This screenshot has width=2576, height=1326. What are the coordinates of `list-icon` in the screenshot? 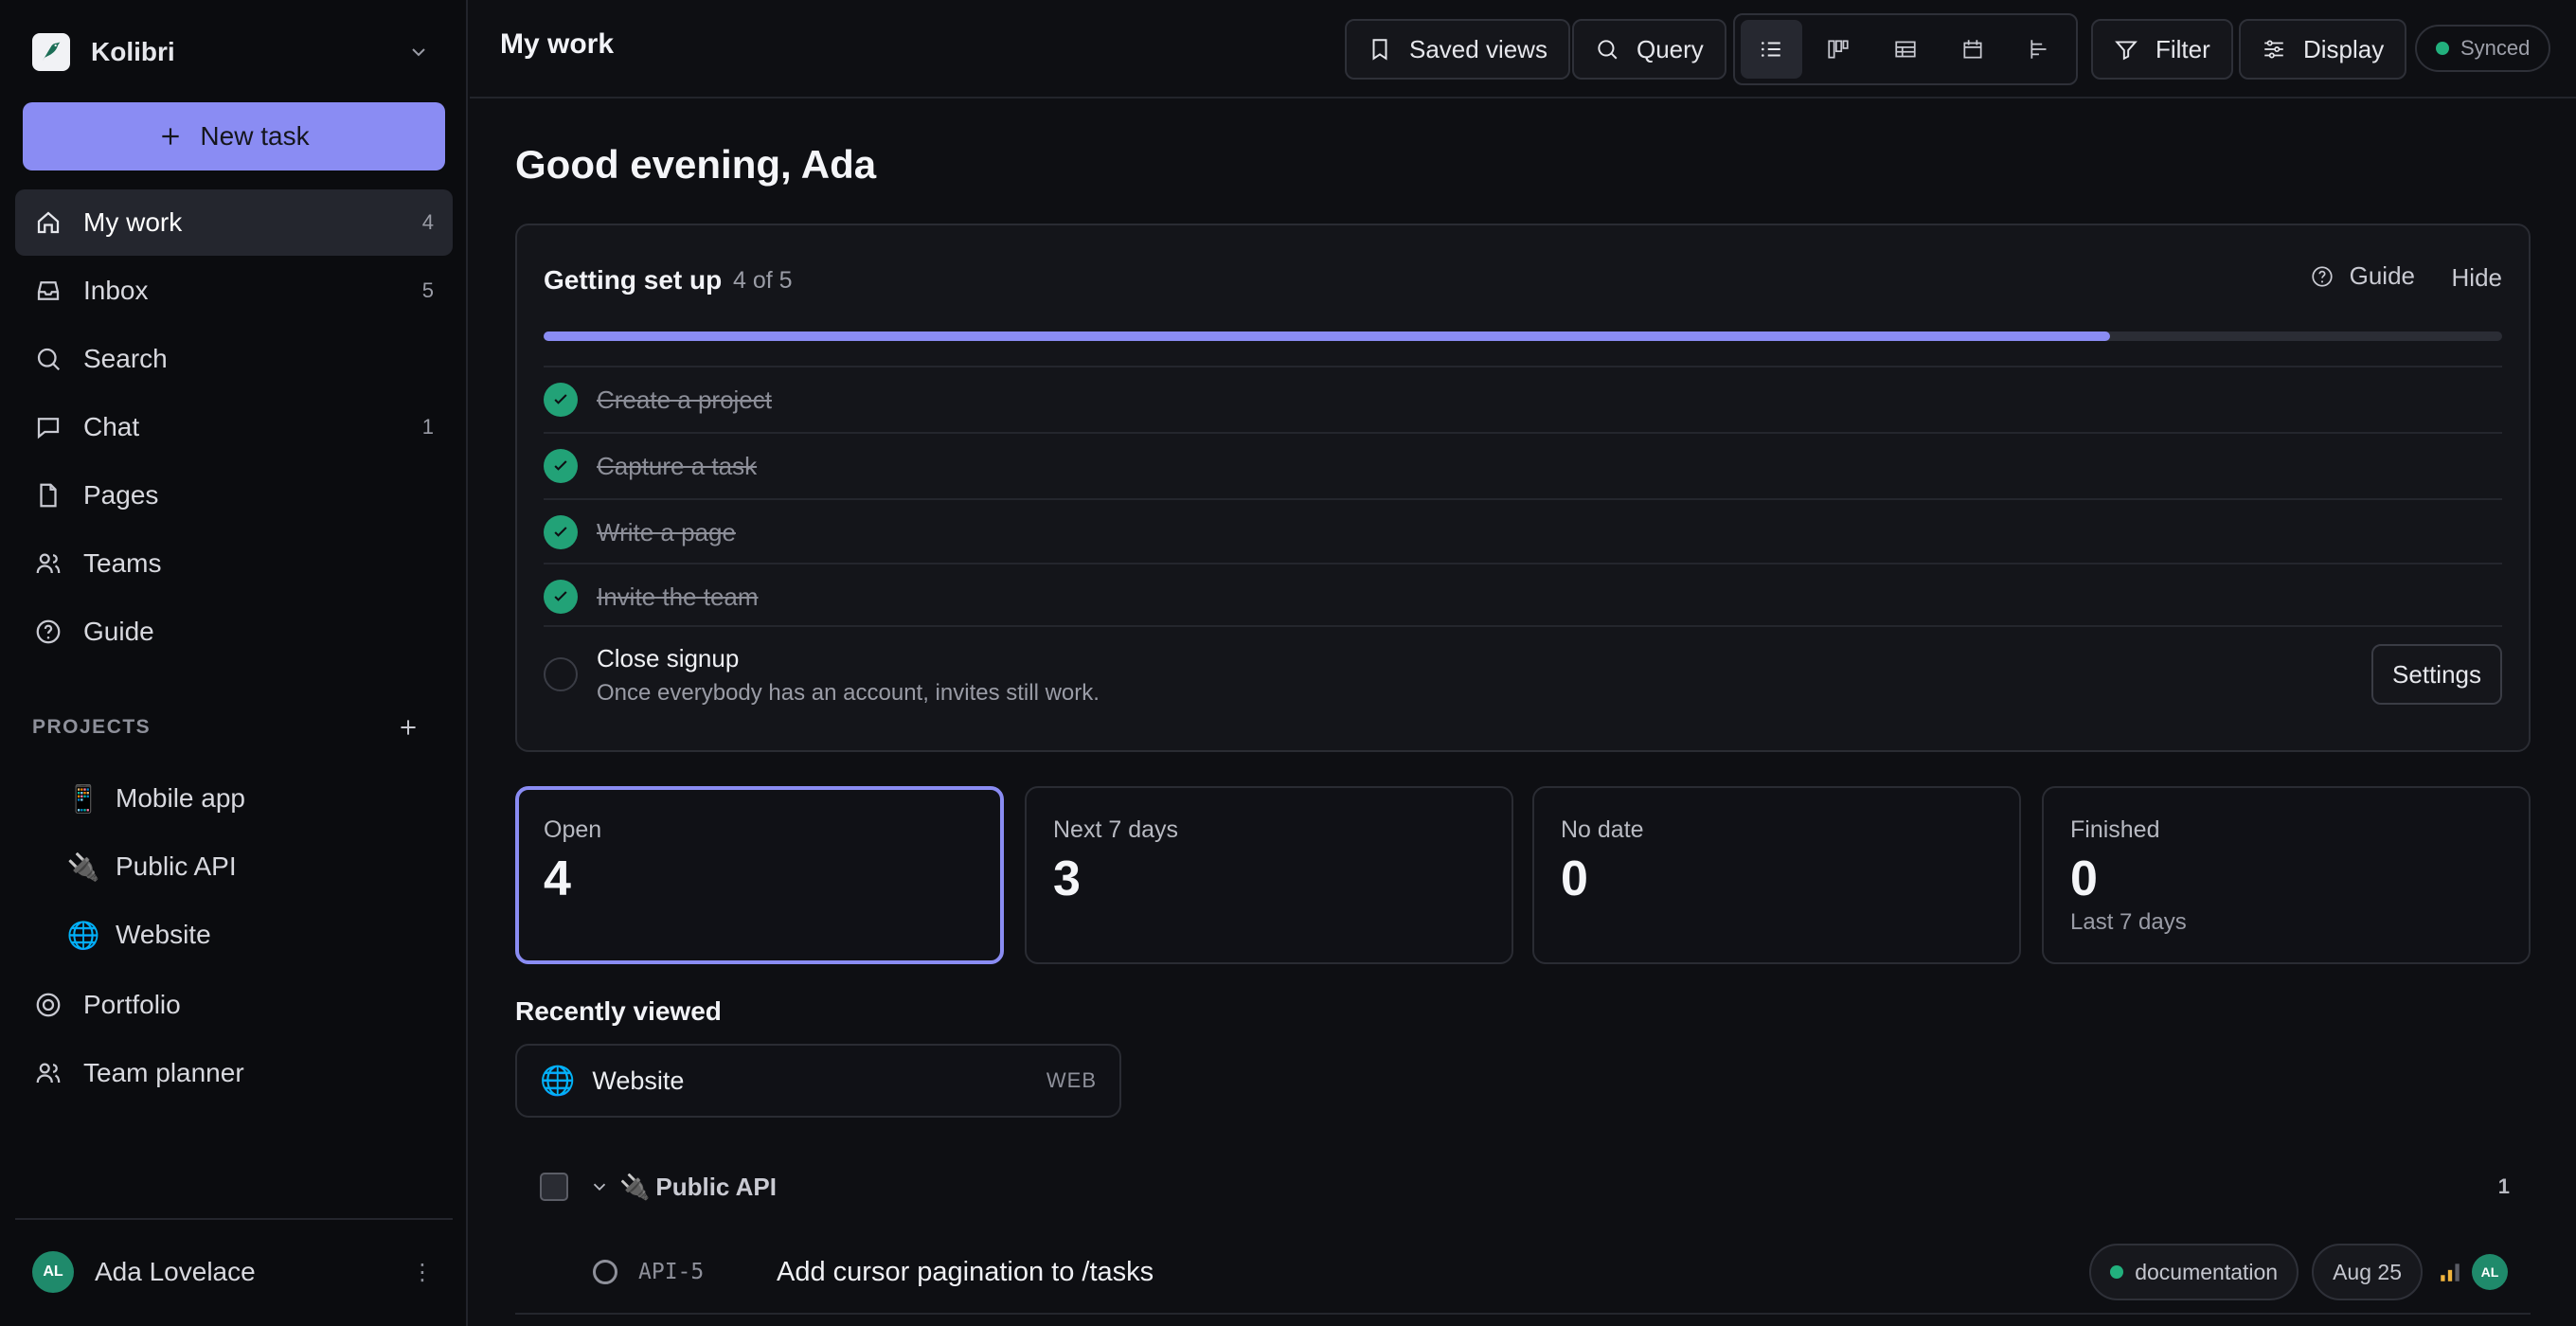 It's located at (1771, 49).